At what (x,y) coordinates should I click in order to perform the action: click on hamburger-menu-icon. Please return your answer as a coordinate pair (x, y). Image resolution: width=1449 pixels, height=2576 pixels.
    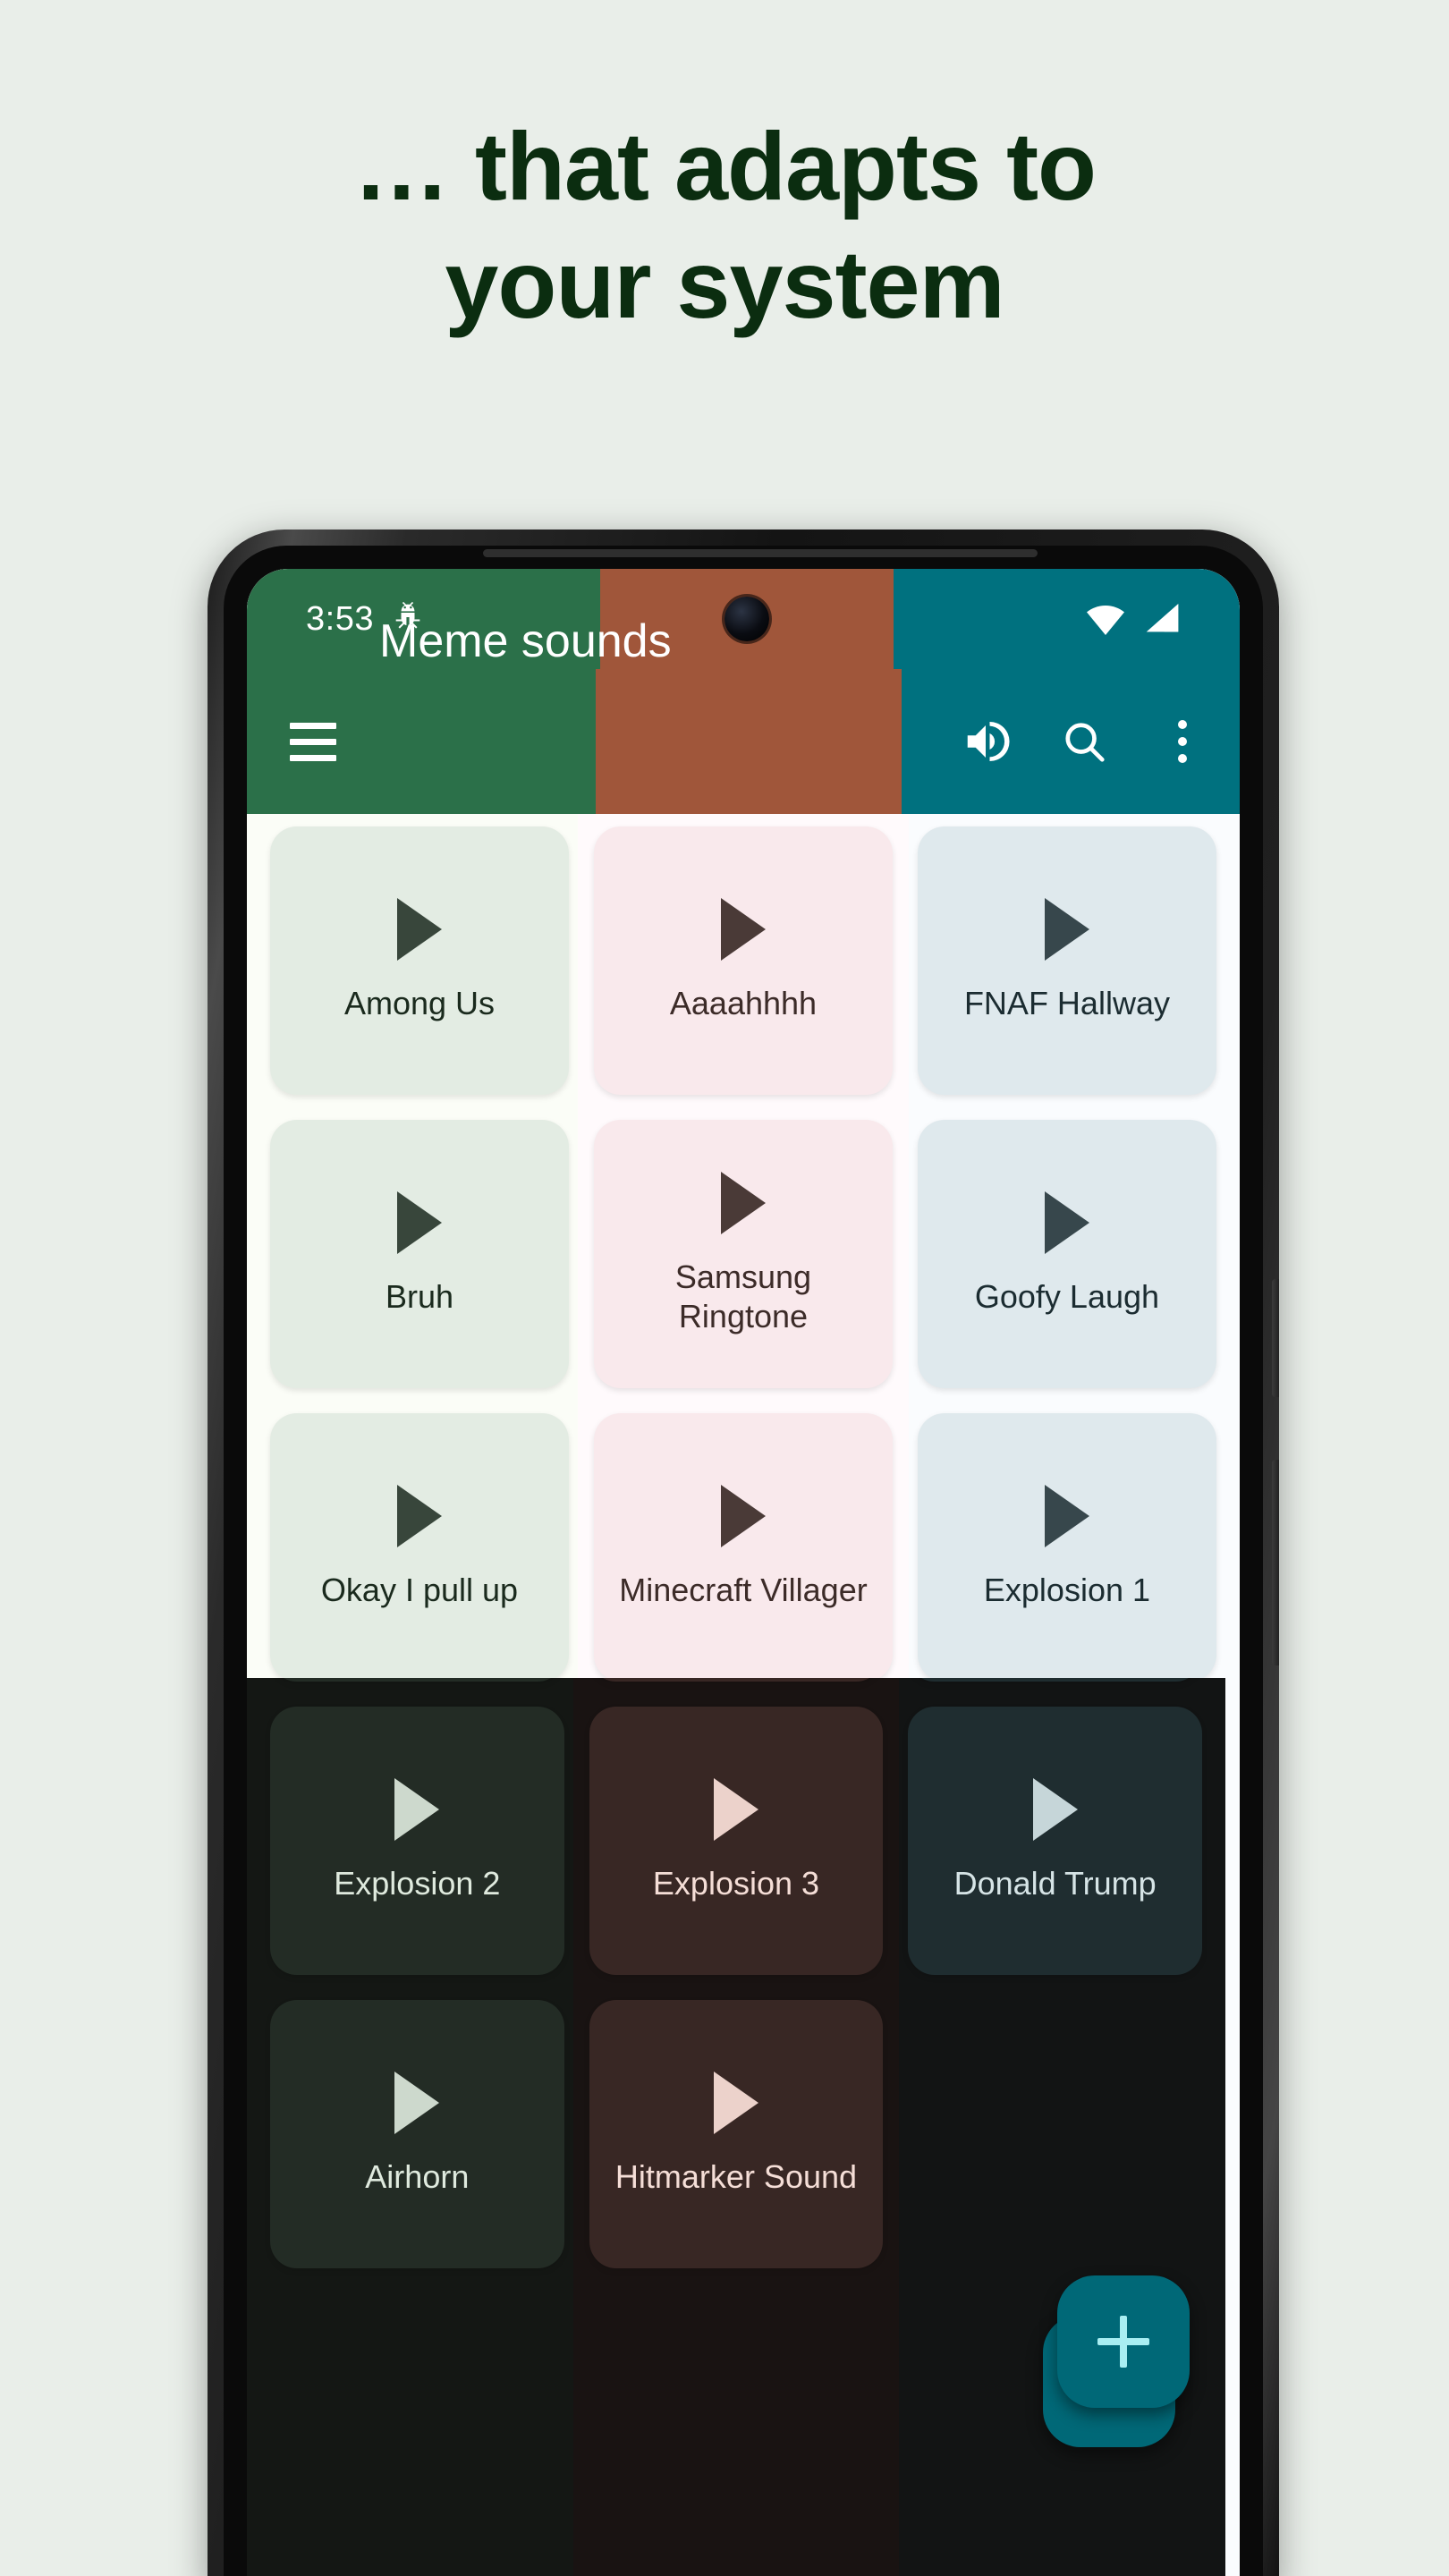
    Looking at the image, I should click on (313, 741).